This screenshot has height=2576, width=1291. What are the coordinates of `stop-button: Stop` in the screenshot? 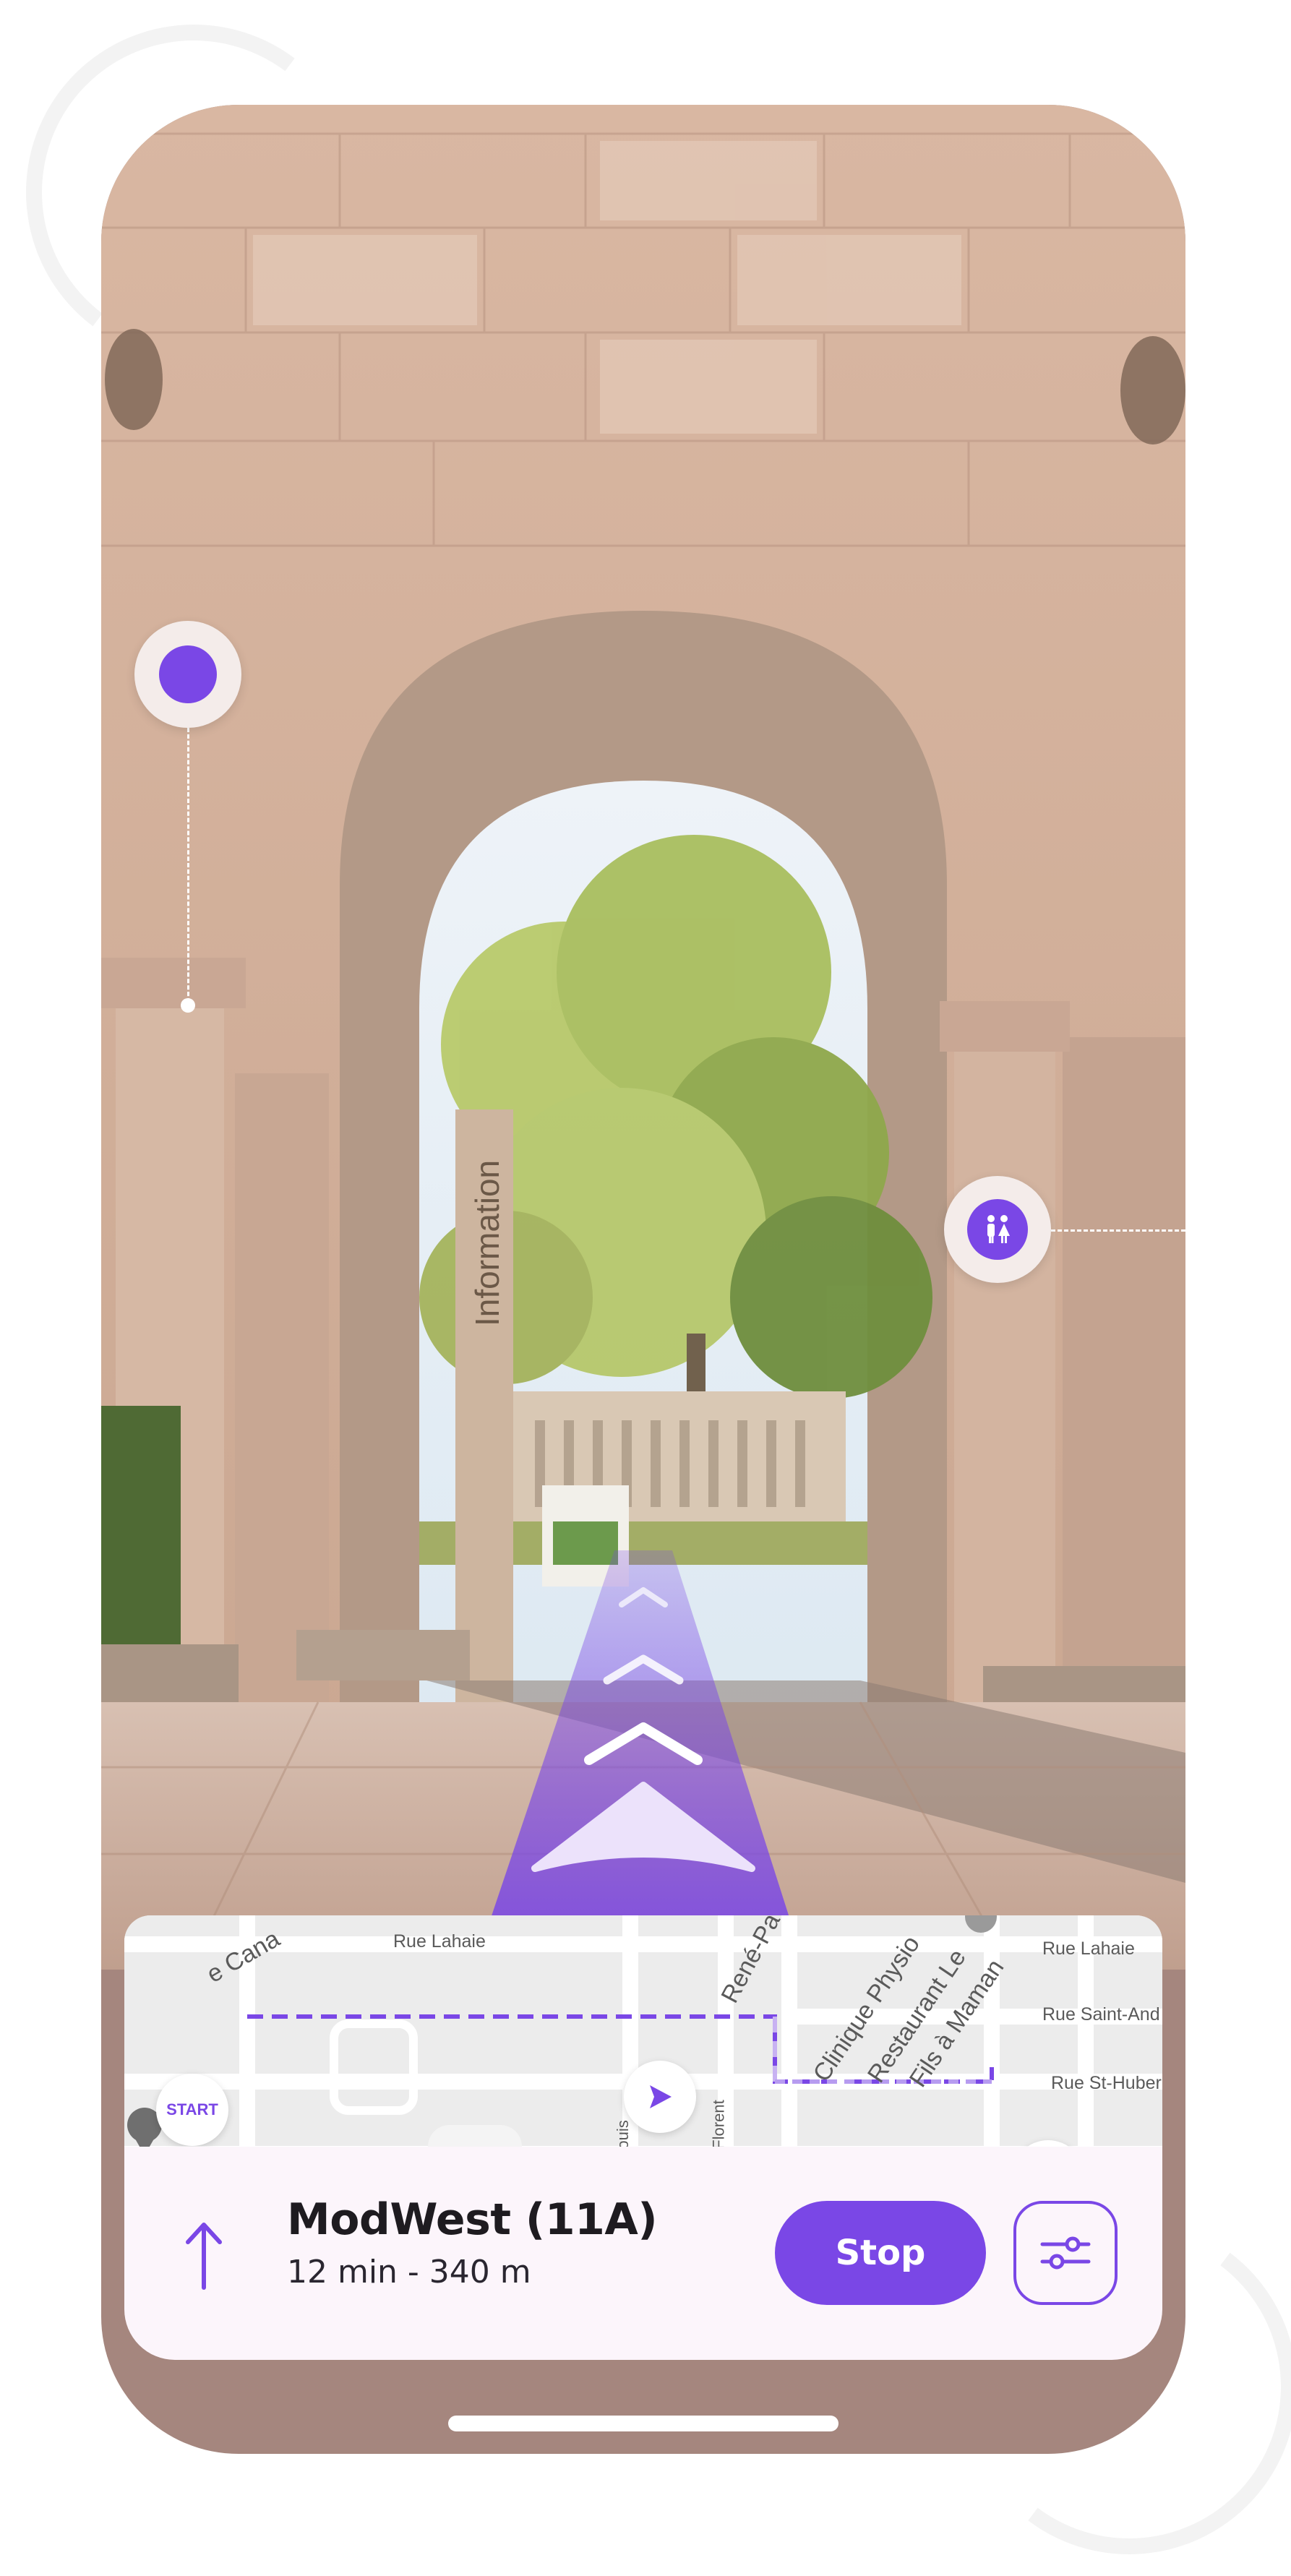 It's located at (880, 2253).